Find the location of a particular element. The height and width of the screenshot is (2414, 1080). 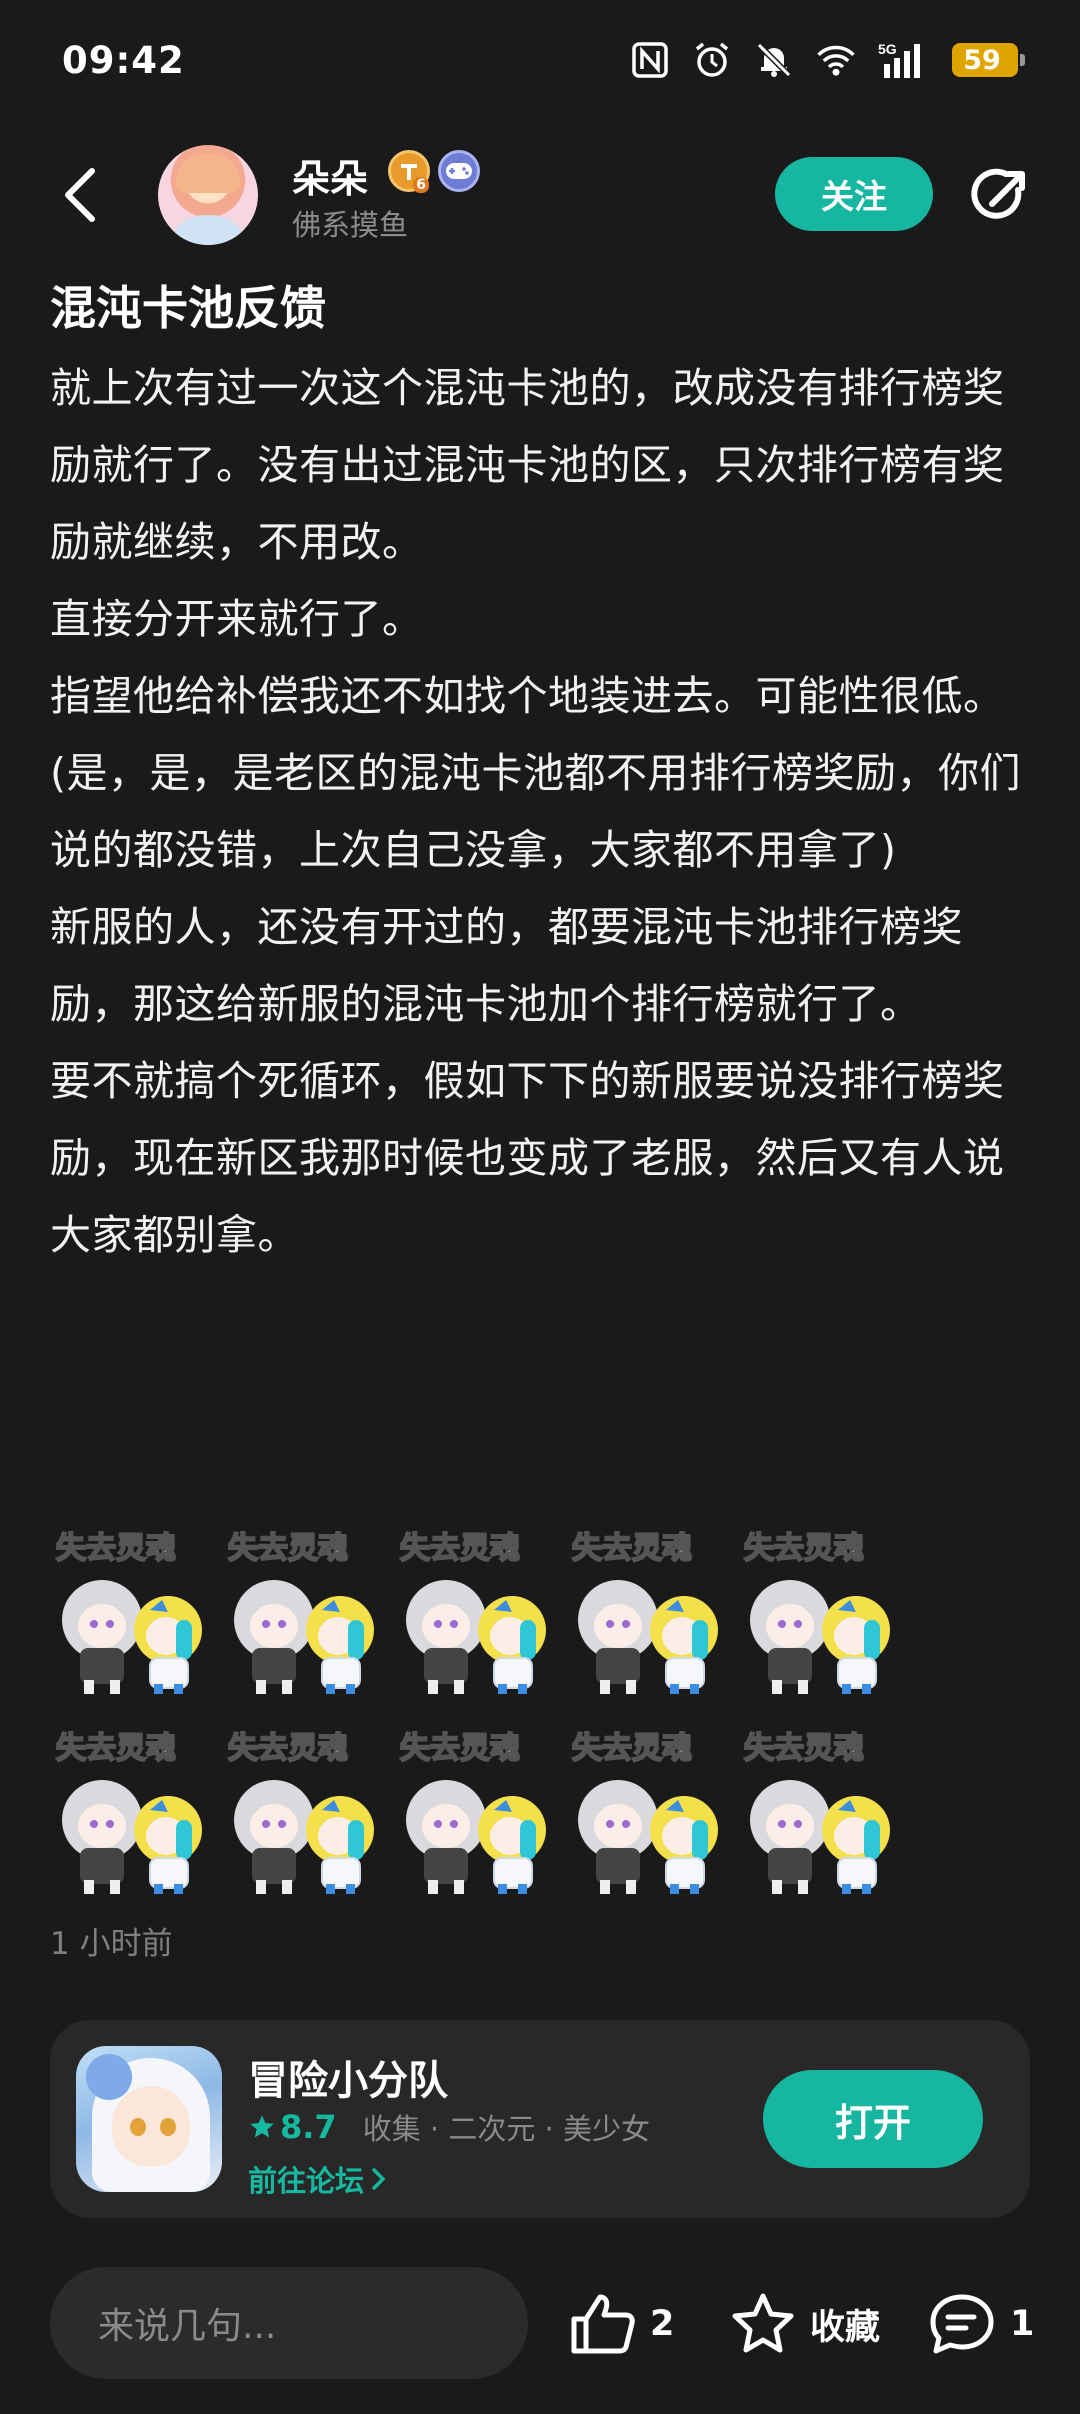

share-icon is located at coordinates (998, 193).